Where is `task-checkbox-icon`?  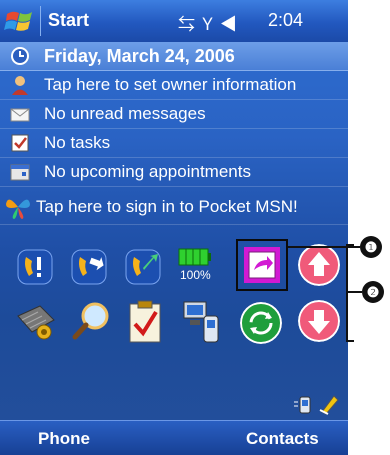 task-checkbox-icon is located at coordinates (20, 143).